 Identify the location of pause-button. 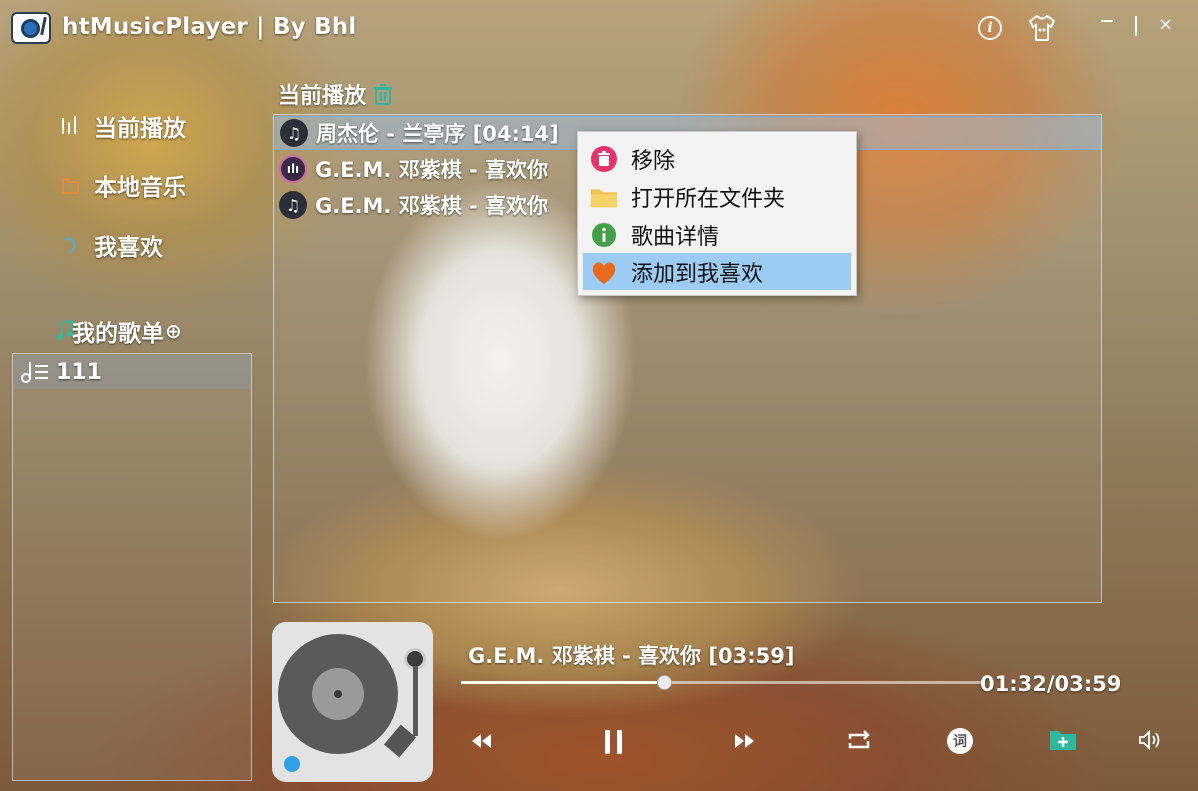
(614, 742).